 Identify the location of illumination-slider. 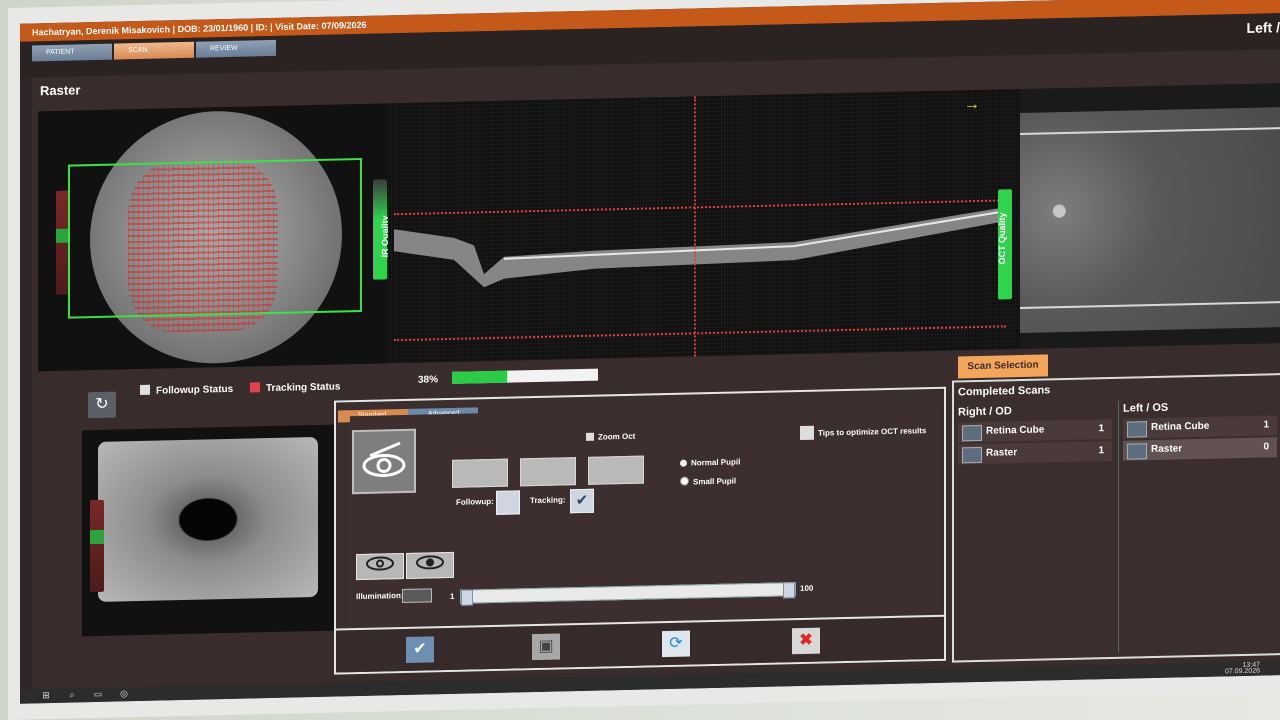
(628, 594).